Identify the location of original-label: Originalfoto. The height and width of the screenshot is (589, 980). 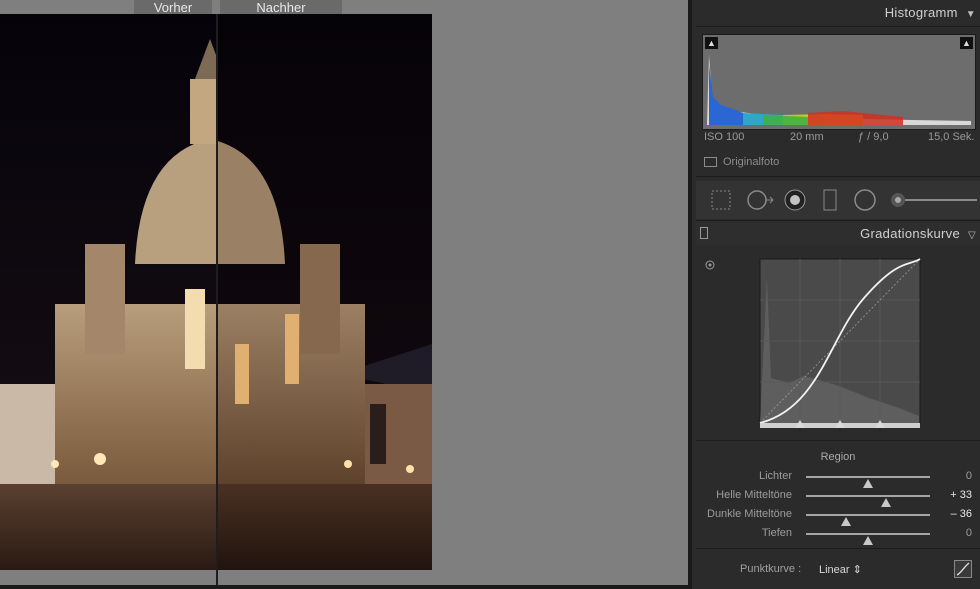
(751, 162).